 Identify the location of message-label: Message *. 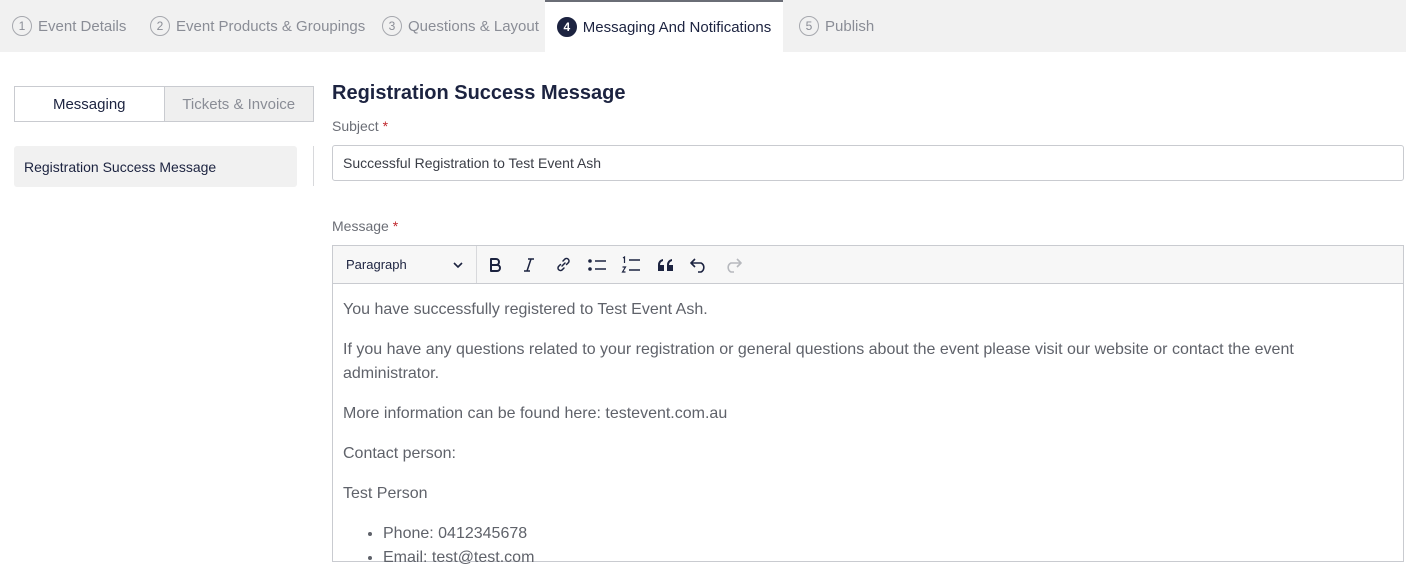
(365, 226).